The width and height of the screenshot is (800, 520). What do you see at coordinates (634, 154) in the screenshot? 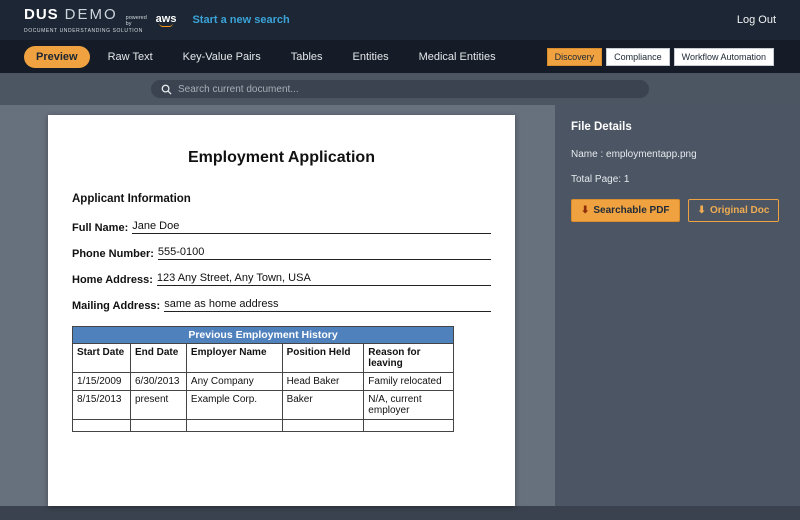
I see `file-name-line: Name : employmentapp.png` at bounding box center [634, 154].